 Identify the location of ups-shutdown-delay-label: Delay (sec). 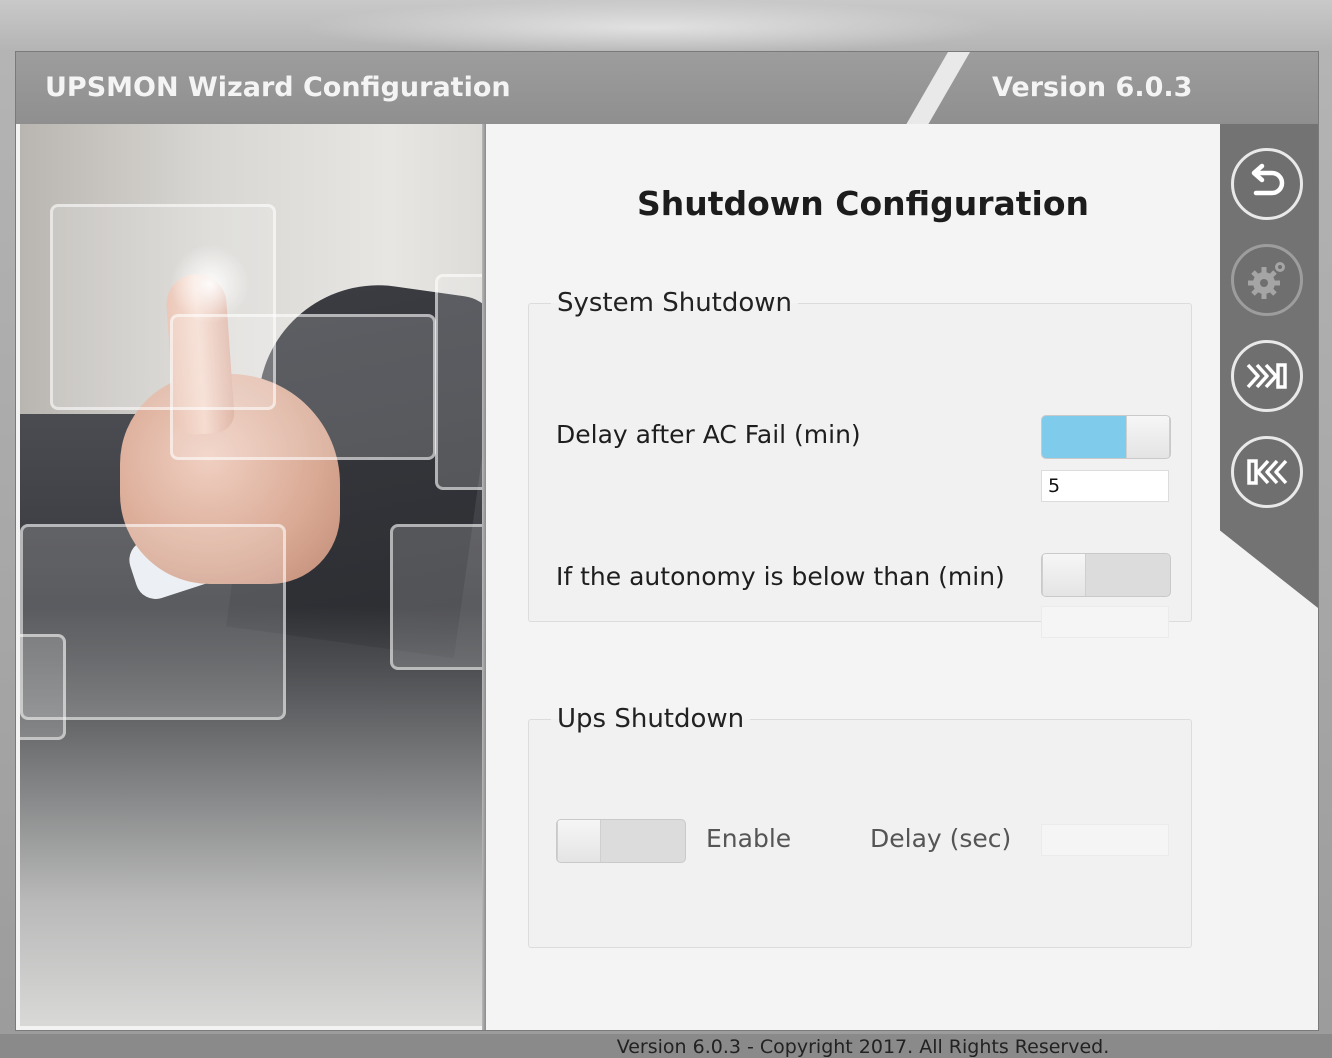
(941, 838).